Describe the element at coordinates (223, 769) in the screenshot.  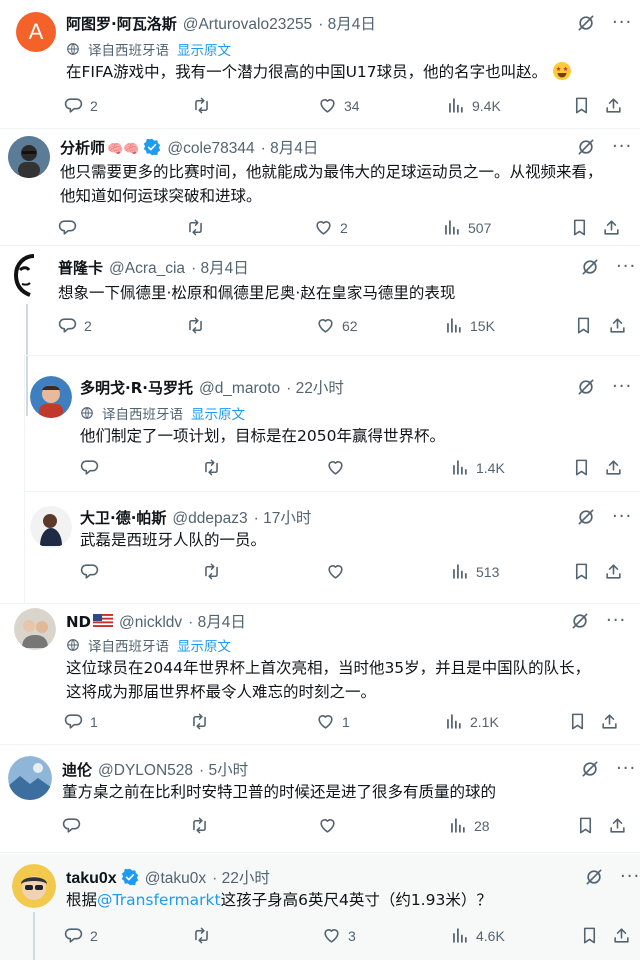
I see `post-time: · 5小时` at that location.